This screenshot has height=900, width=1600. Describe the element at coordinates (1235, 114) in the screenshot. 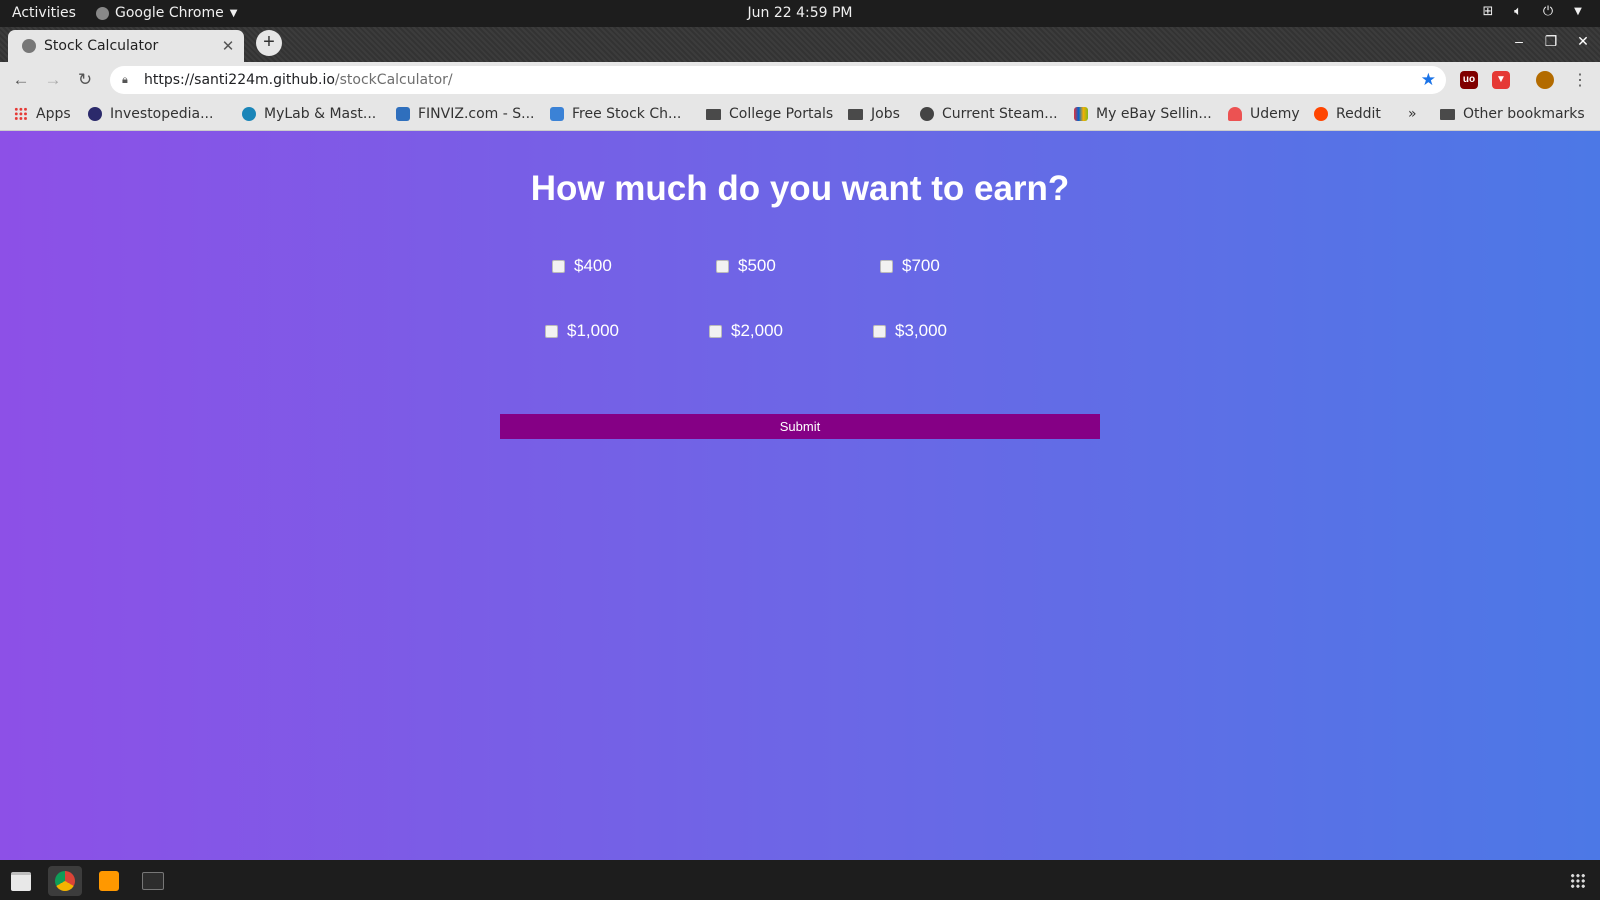

I see `udemy-icon` at that location.